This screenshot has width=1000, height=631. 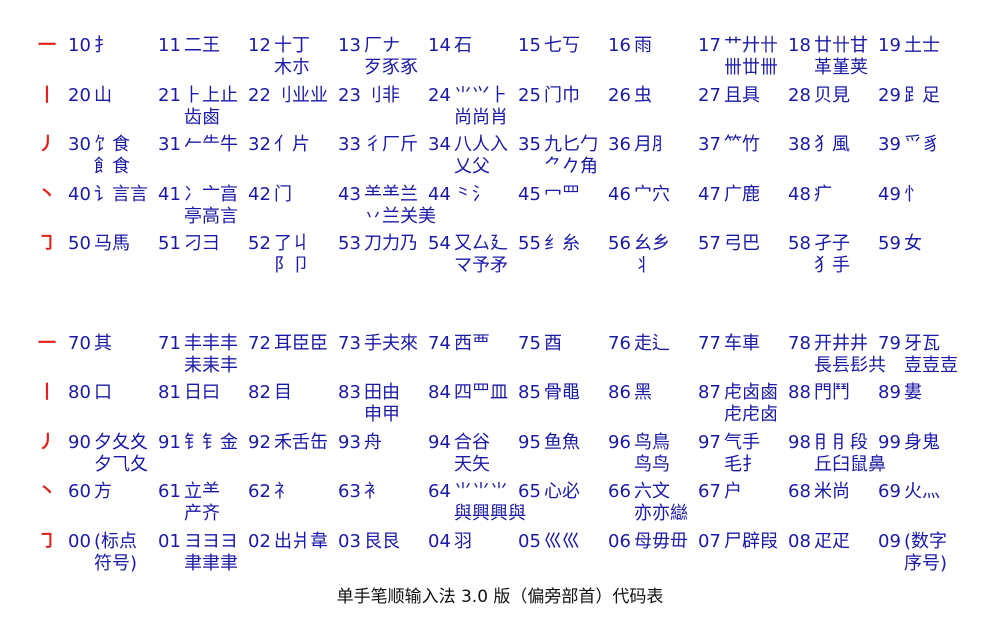 What do you see at coordinates (889, 541) in the screenshot?
I see `cell-code: 09` at bounding box center [889, 541].